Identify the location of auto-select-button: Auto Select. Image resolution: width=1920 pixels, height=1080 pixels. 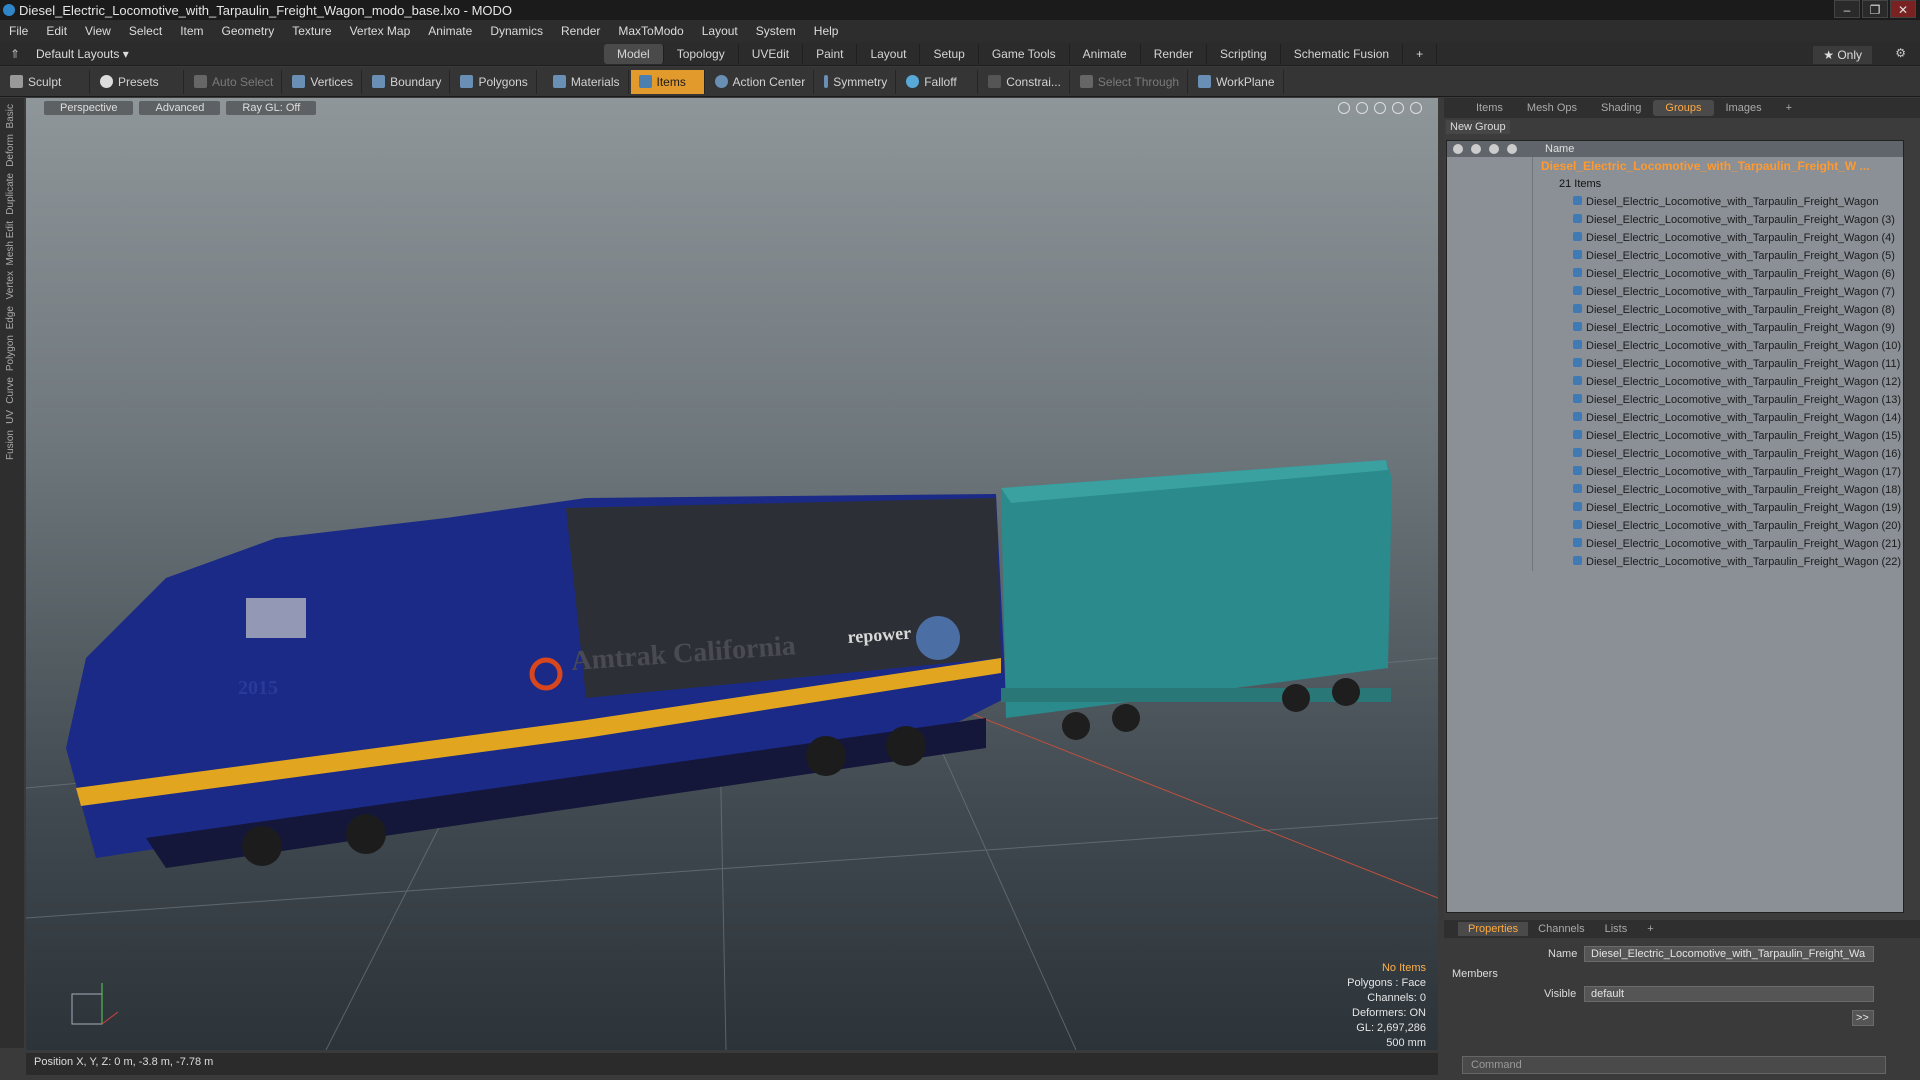
(234, 81).